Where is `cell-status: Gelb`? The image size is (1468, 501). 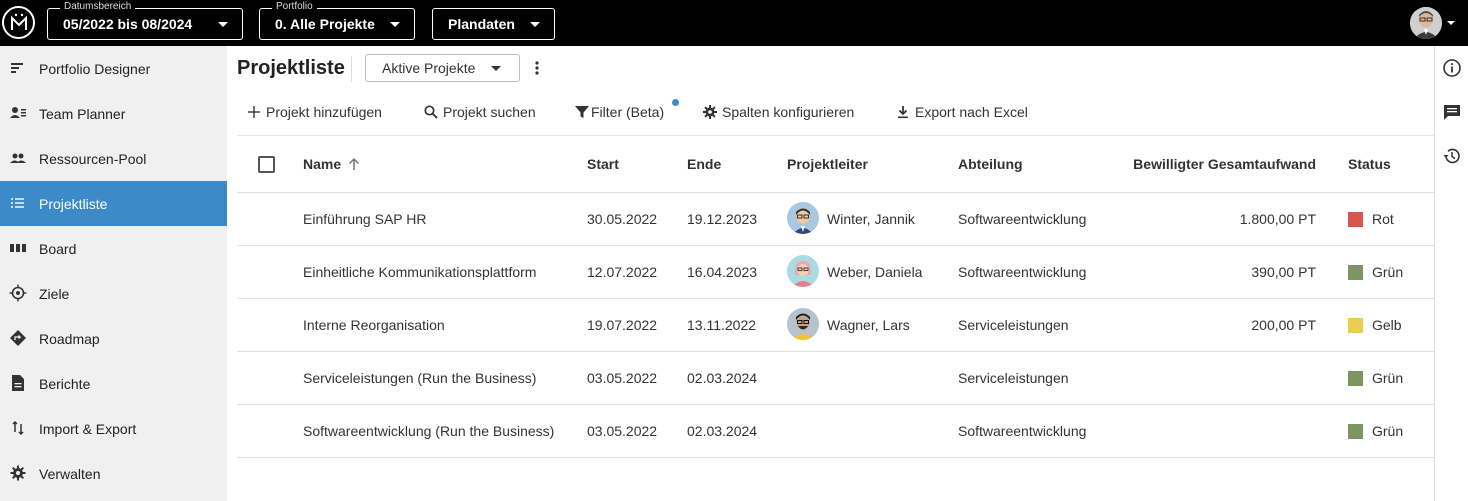 cell-status: Gelb is located at coordinates (1387, 325).